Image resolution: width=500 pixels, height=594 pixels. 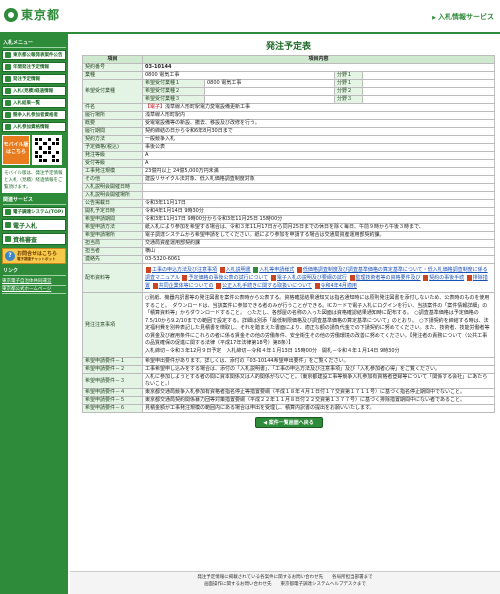 I want to click on doc-link: 予定価格の事後公表の試行について, so click(x=228, y=278).